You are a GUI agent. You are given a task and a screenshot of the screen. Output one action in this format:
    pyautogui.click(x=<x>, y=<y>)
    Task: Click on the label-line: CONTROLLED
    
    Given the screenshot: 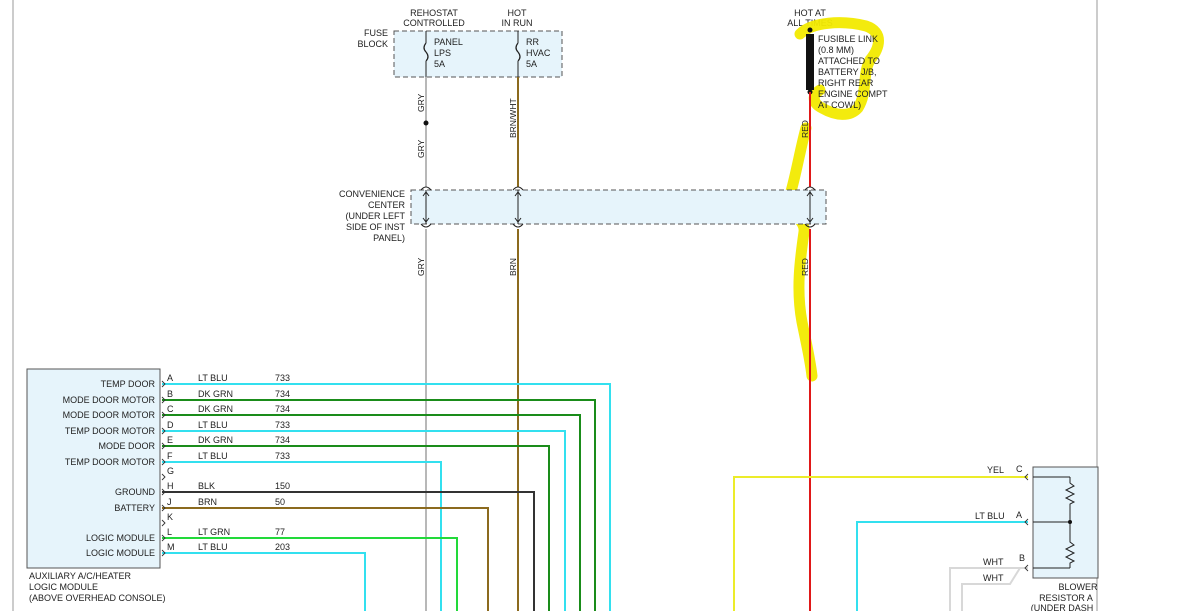 What is the action you would take?
    pyautogui.click(x=434, y=23)
    